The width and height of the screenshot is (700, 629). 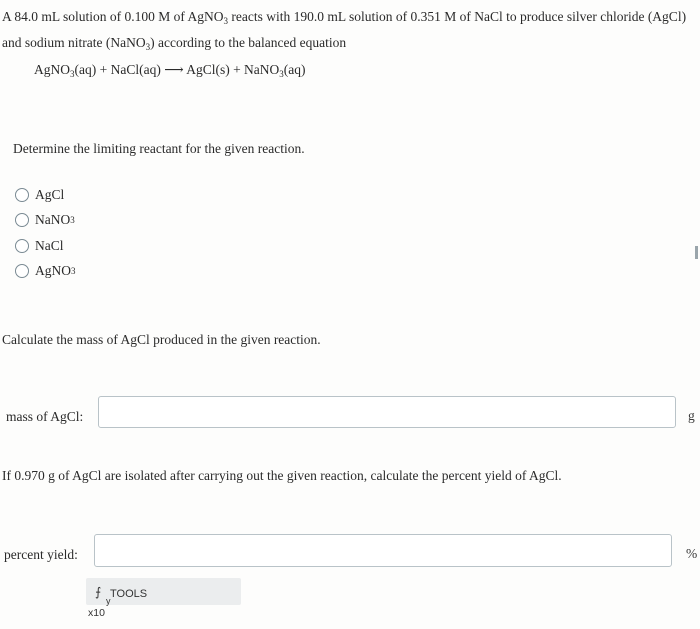 I want to click on edge-marker, so click(x=696, y=252).